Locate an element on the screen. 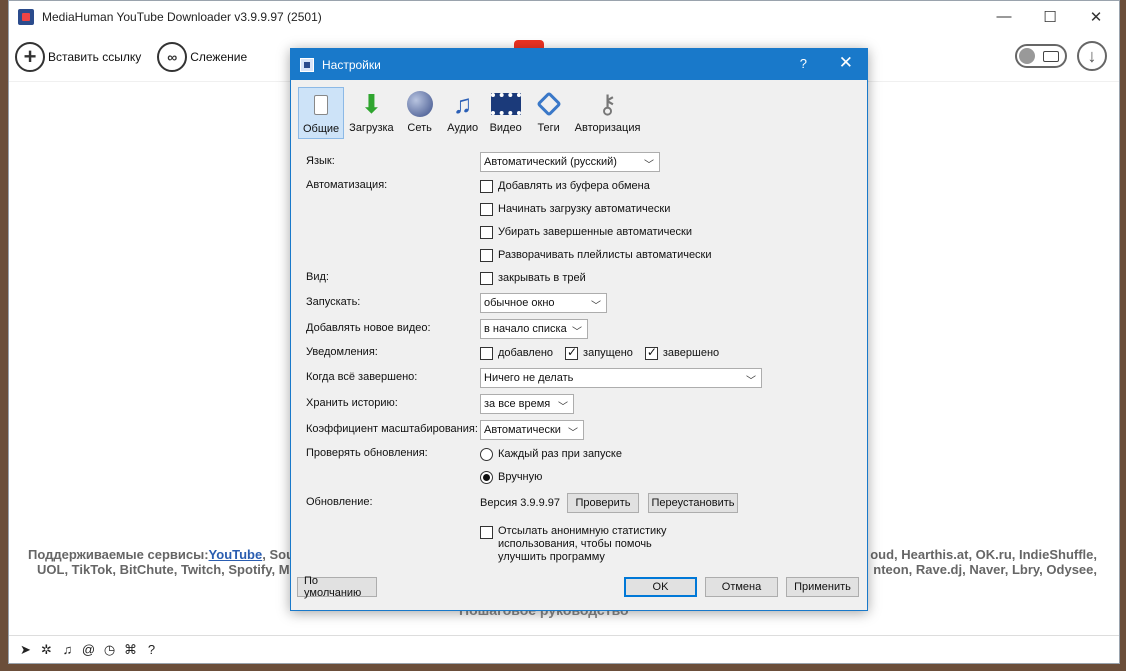 This screenshot has width=1126, height=671. tab-video: Видео is located at coordinates (506, 113).